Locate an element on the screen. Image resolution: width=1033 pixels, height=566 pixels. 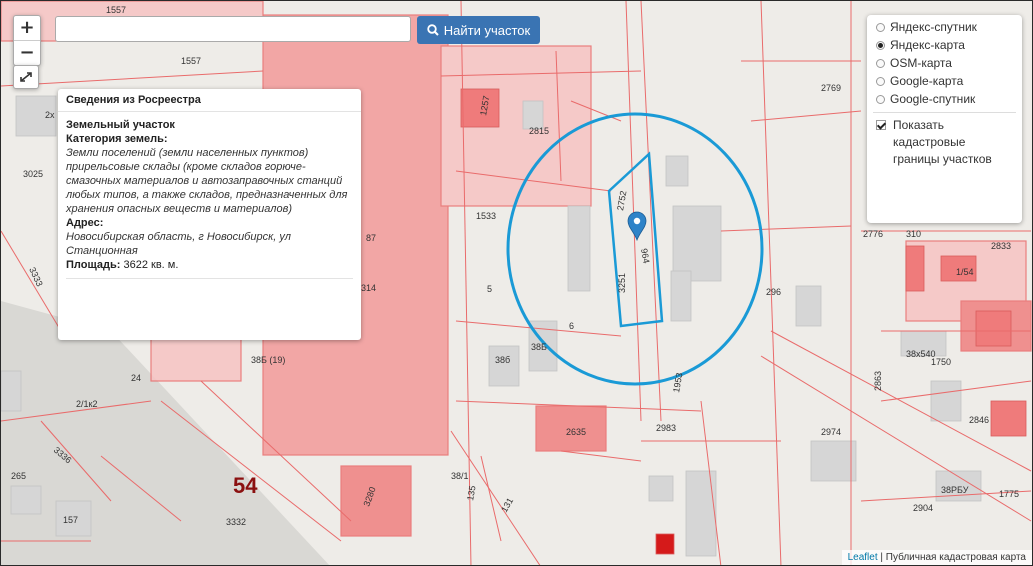
map-label: 38/1 is located at coordinates (460, 476).